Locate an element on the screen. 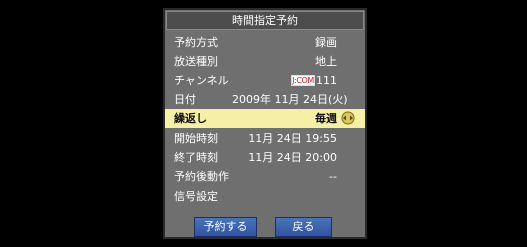 Image resolution: width=527 pixels, height=247 pixels. field-label: 終了時刻 is located at coordinates (196, 157).